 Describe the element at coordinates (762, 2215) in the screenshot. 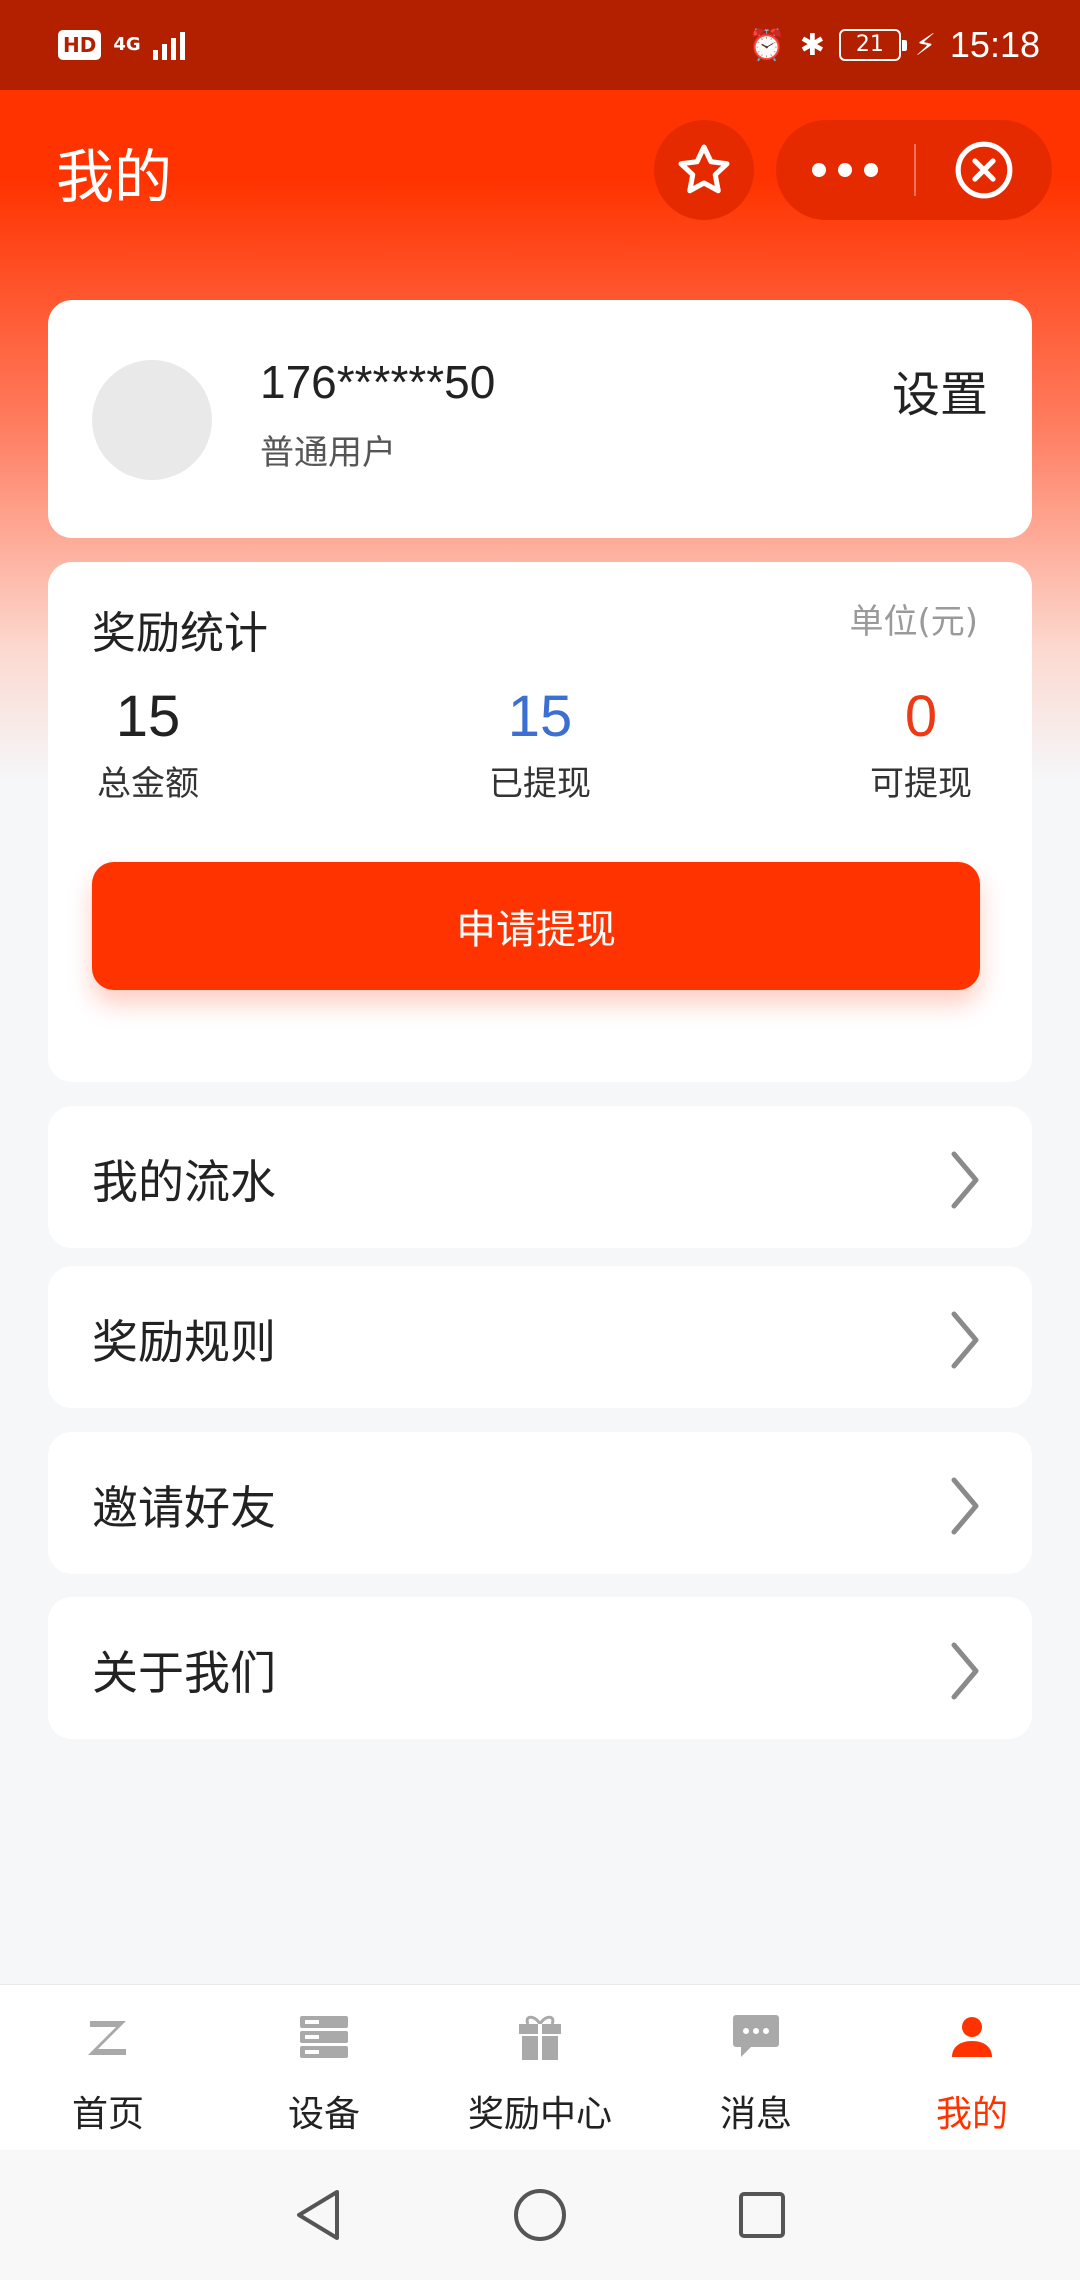

I see `recents-icon` at that location.